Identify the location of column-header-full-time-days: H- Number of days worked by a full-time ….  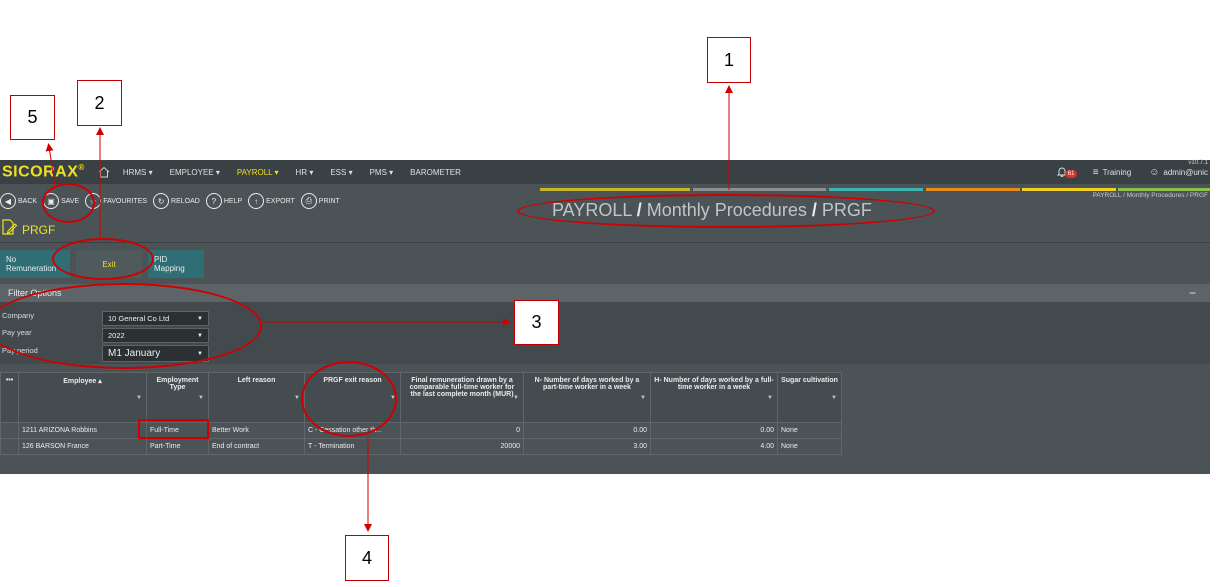
(714, 397).